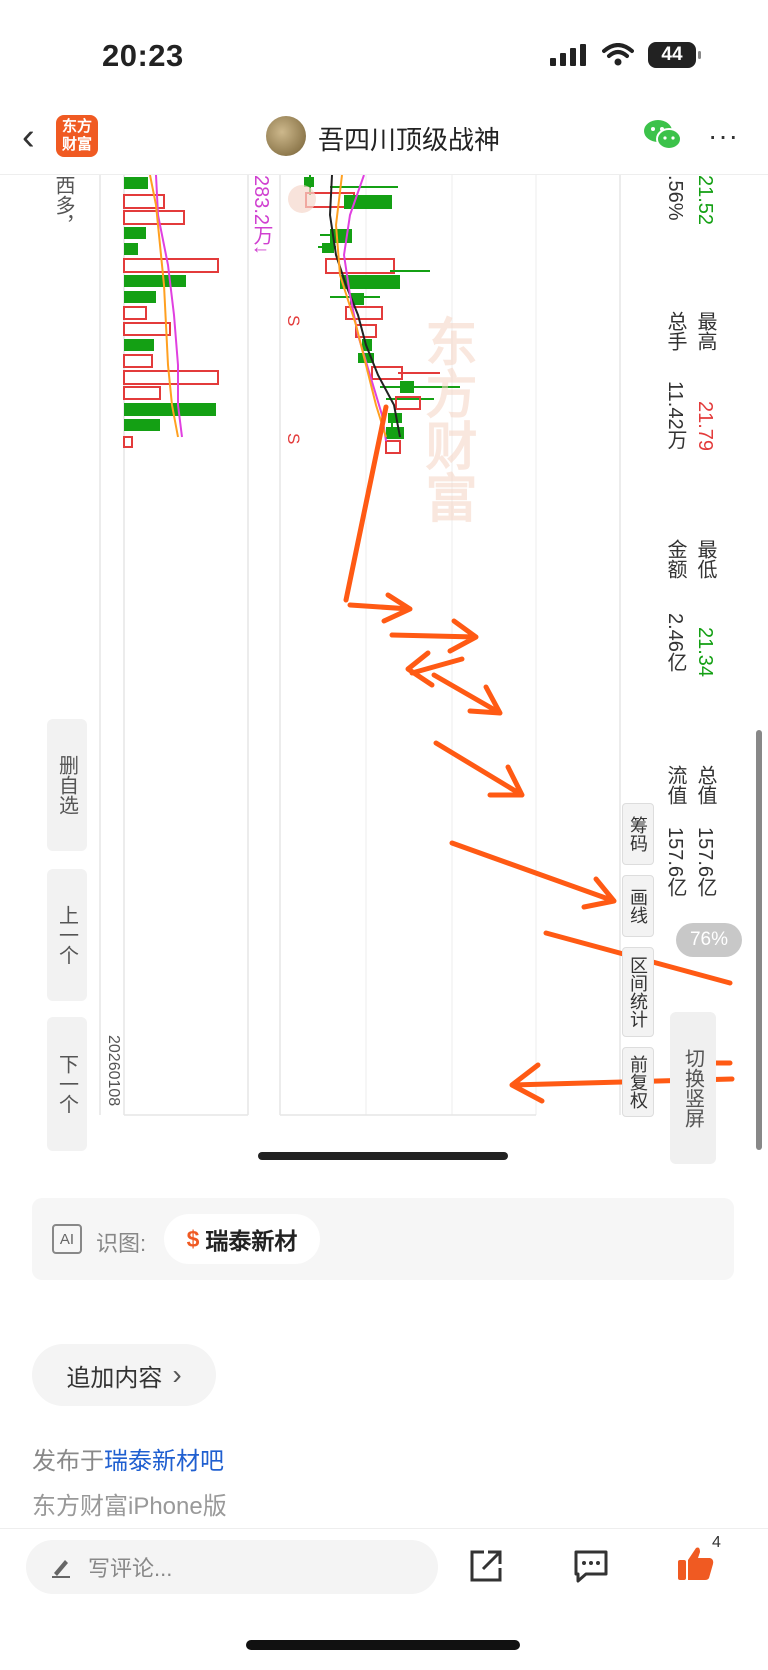 The image size is (768, 1670). What do you see at coordinates (675, 198) in the screenshot?
I see `quote-change-pct: .56%` at bounding box center [675, 198].